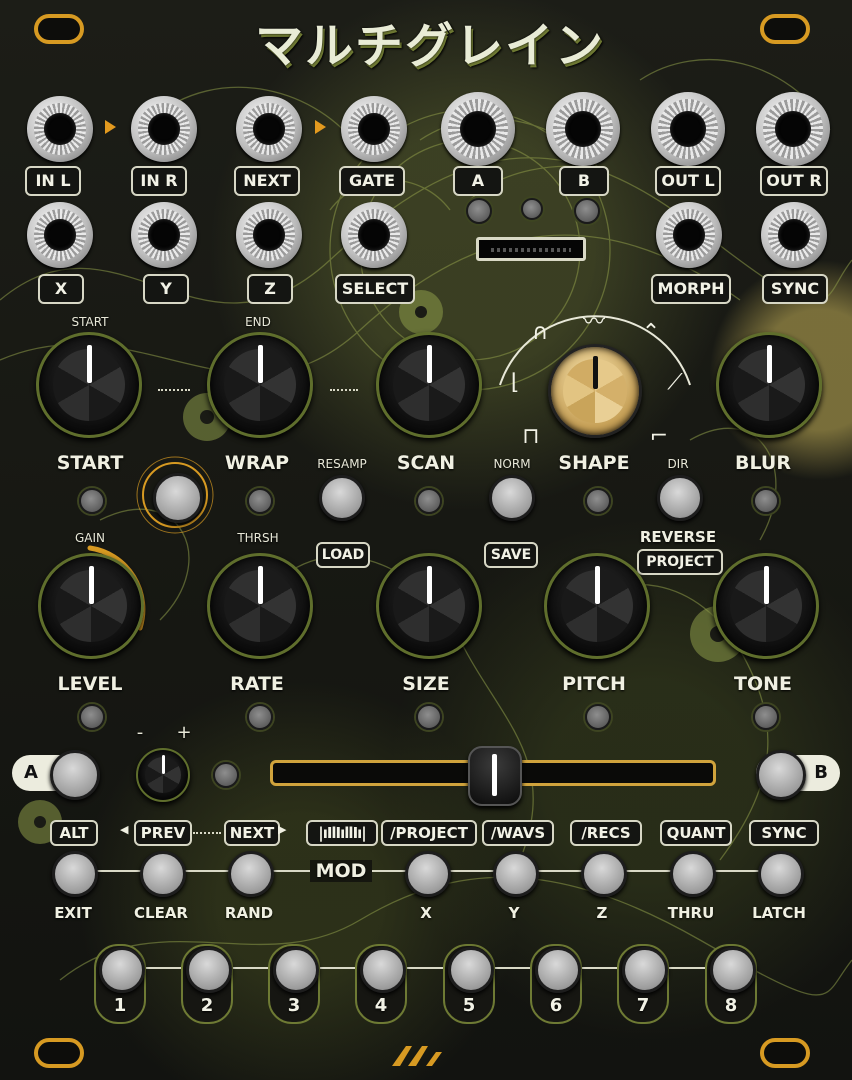 The width and height of the screenshot is (852, 1080). I want to click on knob-shape, so click(595, 391).